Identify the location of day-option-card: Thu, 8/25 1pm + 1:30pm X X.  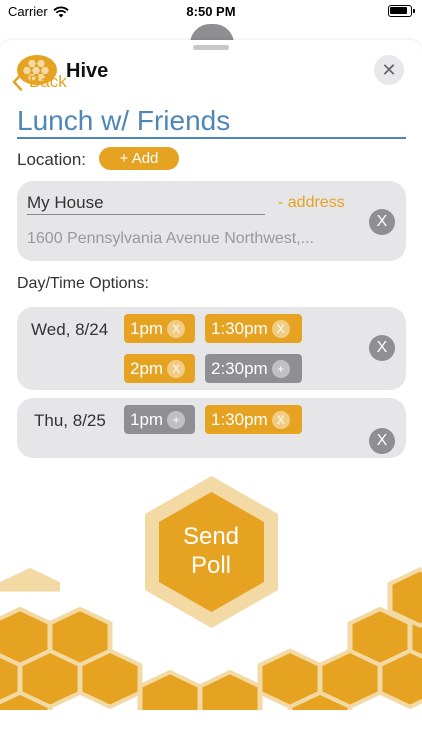
(211, 428).